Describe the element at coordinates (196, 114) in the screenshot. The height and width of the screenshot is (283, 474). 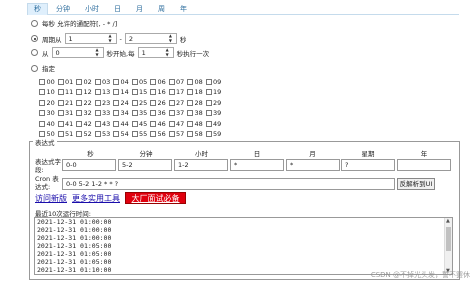
I see `second-checkbox: 38` at that location.